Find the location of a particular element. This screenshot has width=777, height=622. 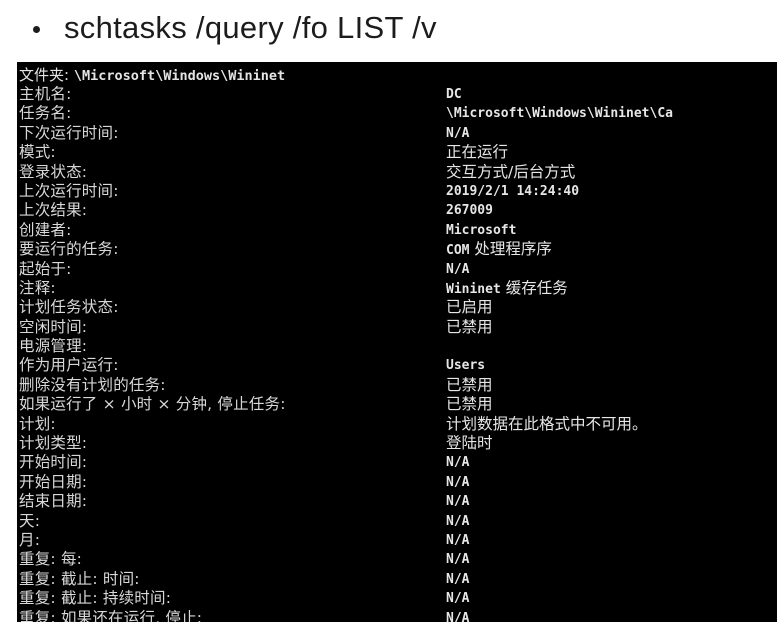

row-value-mono: Wininet is located at coordinates (473, 289).